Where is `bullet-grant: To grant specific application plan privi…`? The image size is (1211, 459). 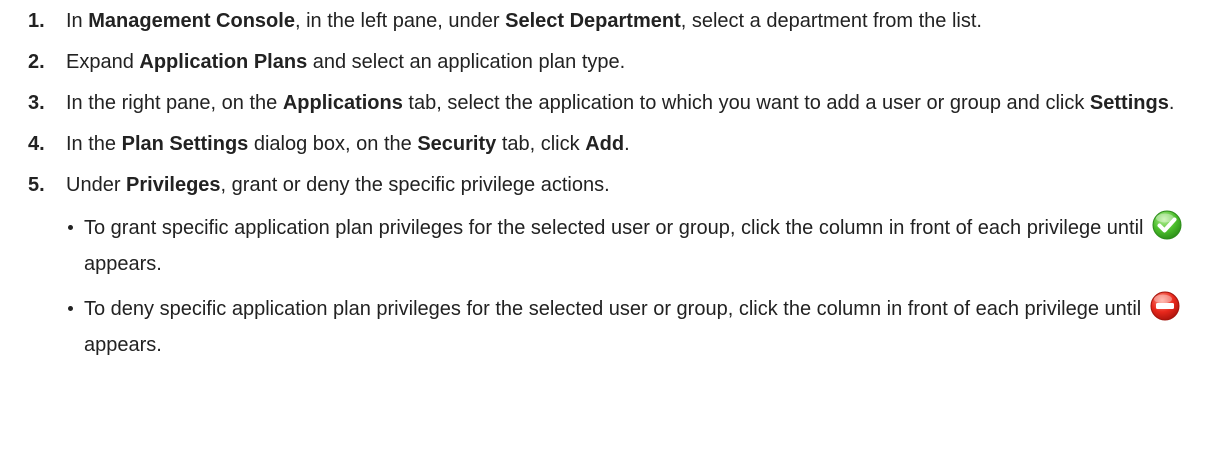 bullet-grant: To grant specific application plan privi… is located at coordinates (628, 245).